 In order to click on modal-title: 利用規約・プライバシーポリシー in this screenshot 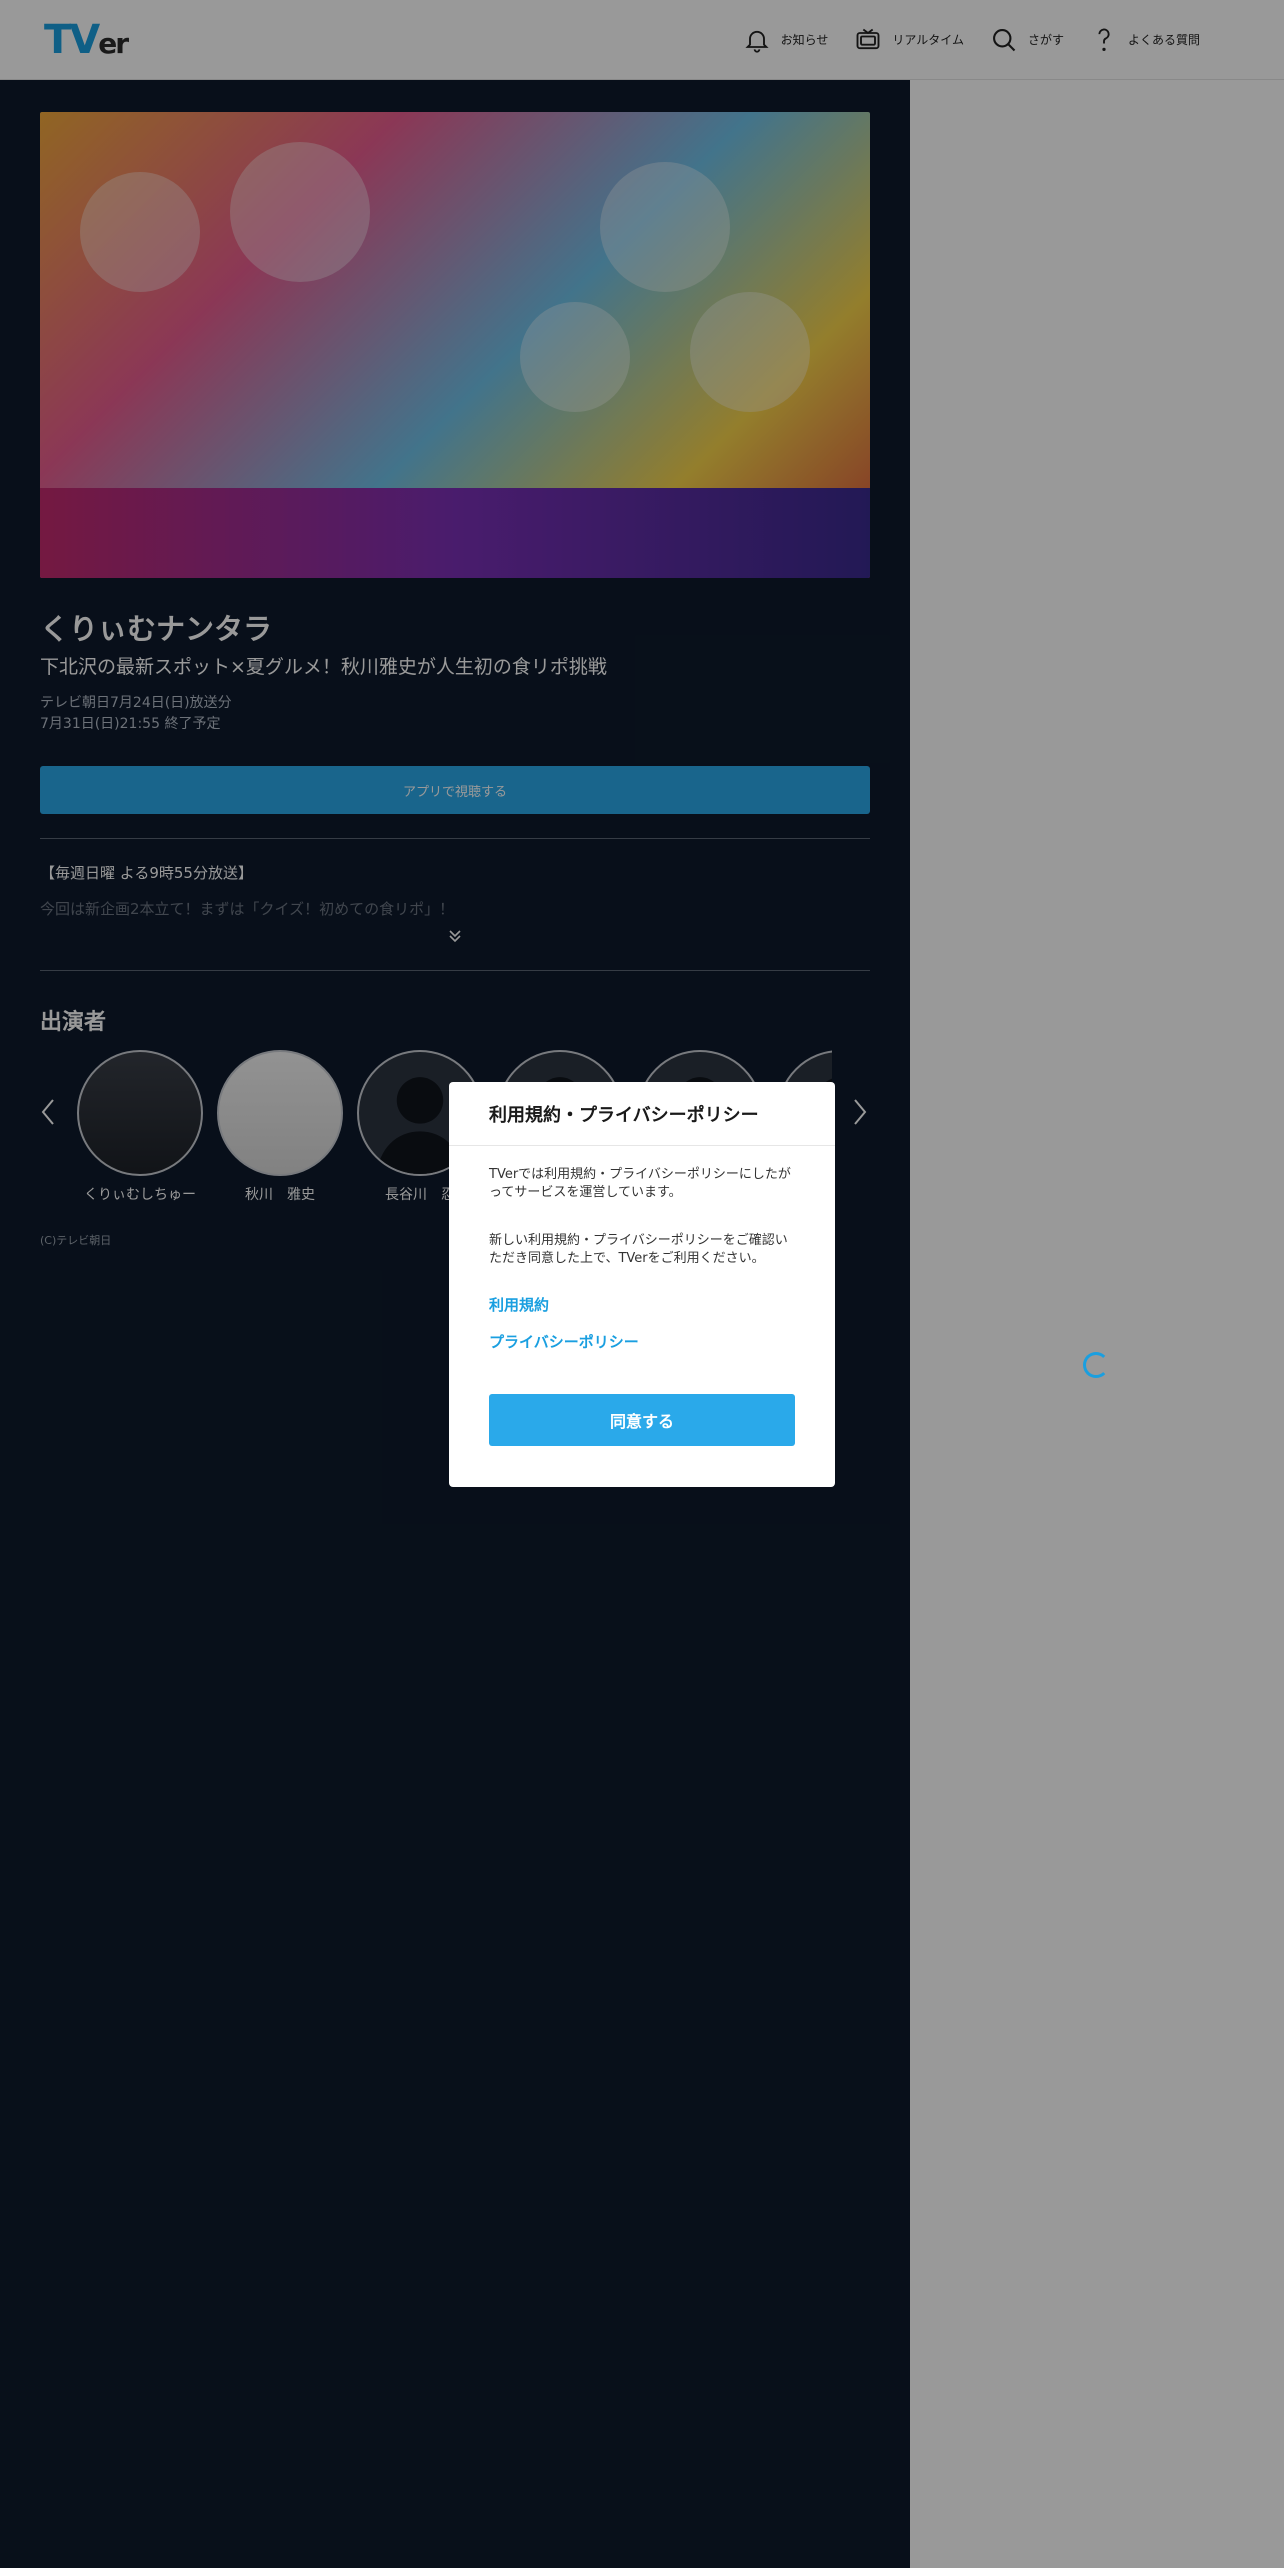, I will do `click(642, 1114)`.